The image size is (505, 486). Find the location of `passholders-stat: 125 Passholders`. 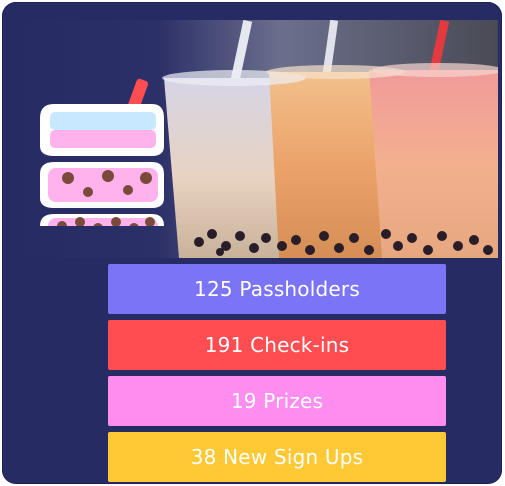

passholders-stat: 125 Passholders is located at coordinates (277, 289).